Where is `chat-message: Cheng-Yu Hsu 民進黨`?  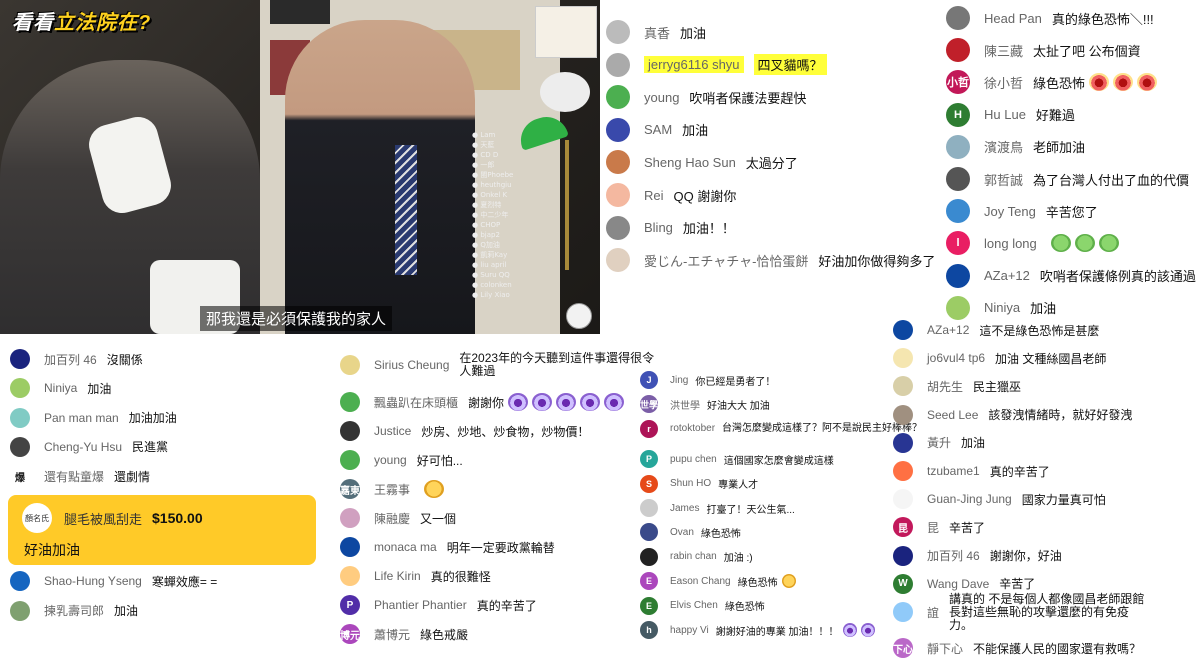
chat-message: Cheng-Yu Hsu 民進黨 is located at coordinates (89, 446).